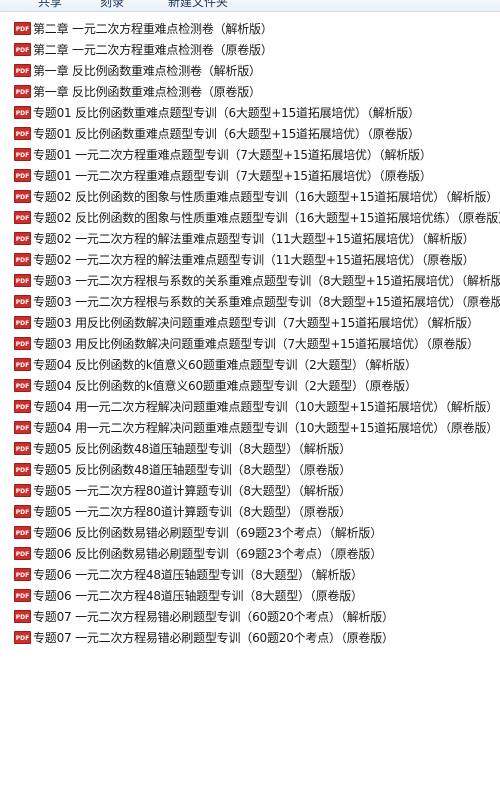 This screenshot has height=809, width=500. Describe the element at coordinates (198, 595) in the screenshot. I see `file-name: 专题06 一元二次方程48道压轴题型专训（8大题型）（原卷版）` at that location.